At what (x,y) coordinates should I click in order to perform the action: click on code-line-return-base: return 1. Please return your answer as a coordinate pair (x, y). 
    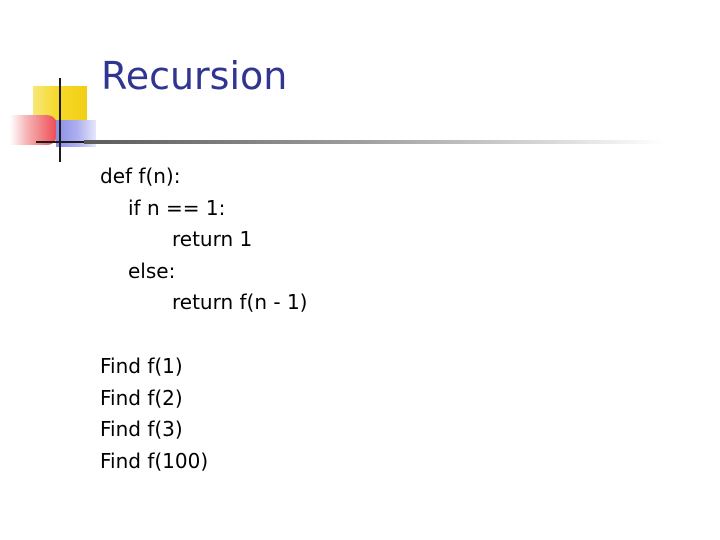
    Looking at the image, I should click on (212, 239).